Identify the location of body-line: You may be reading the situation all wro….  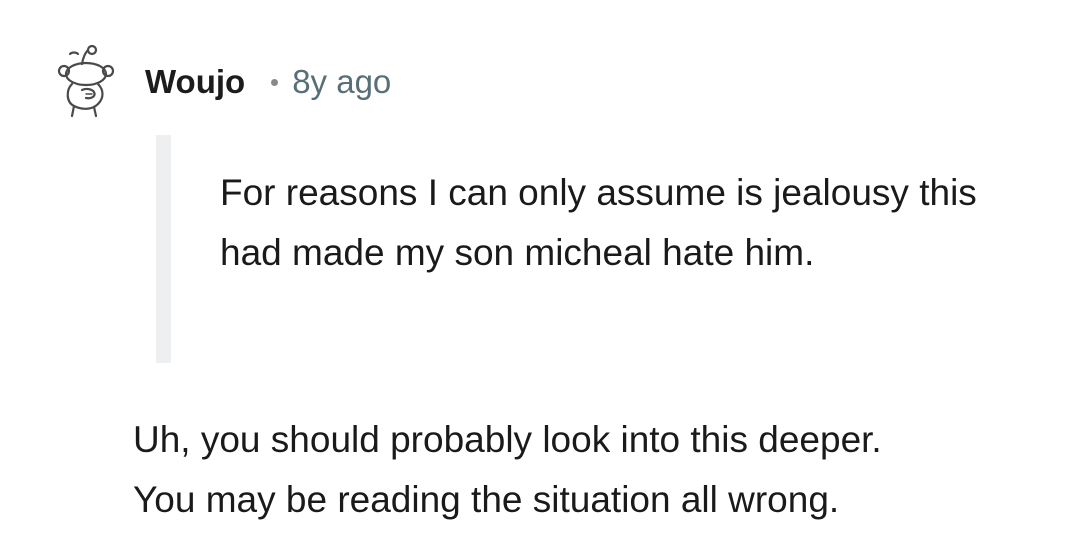
(486, 499).